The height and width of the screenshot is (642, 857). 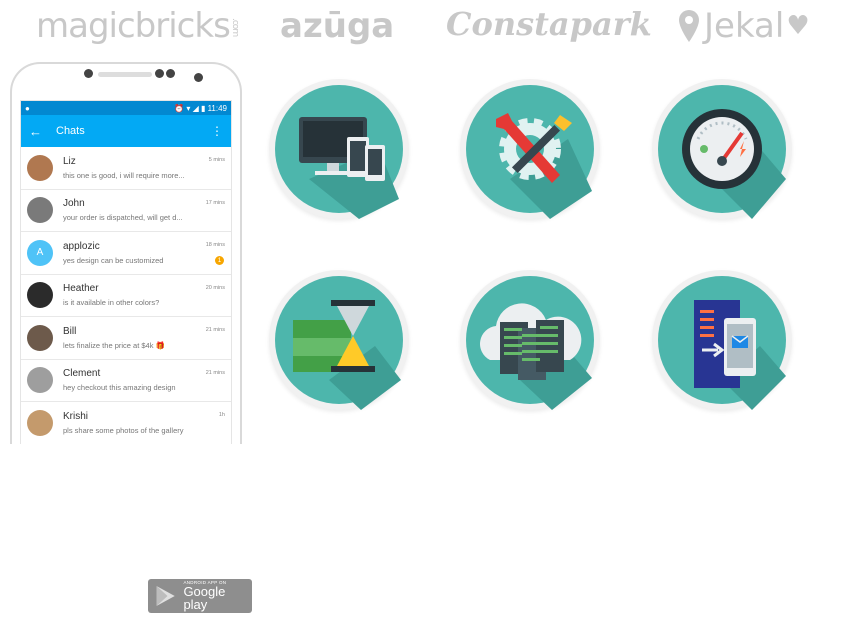 I want to click on android-icon: ●, so click(x=27, y=108).